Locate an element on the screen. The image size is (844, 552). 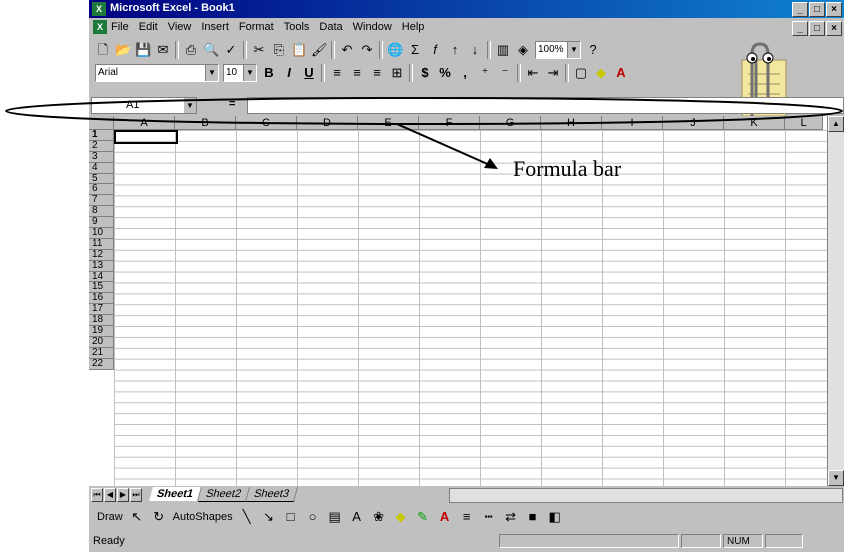
annotation-arrow-line is located at coordinates (444, 145).